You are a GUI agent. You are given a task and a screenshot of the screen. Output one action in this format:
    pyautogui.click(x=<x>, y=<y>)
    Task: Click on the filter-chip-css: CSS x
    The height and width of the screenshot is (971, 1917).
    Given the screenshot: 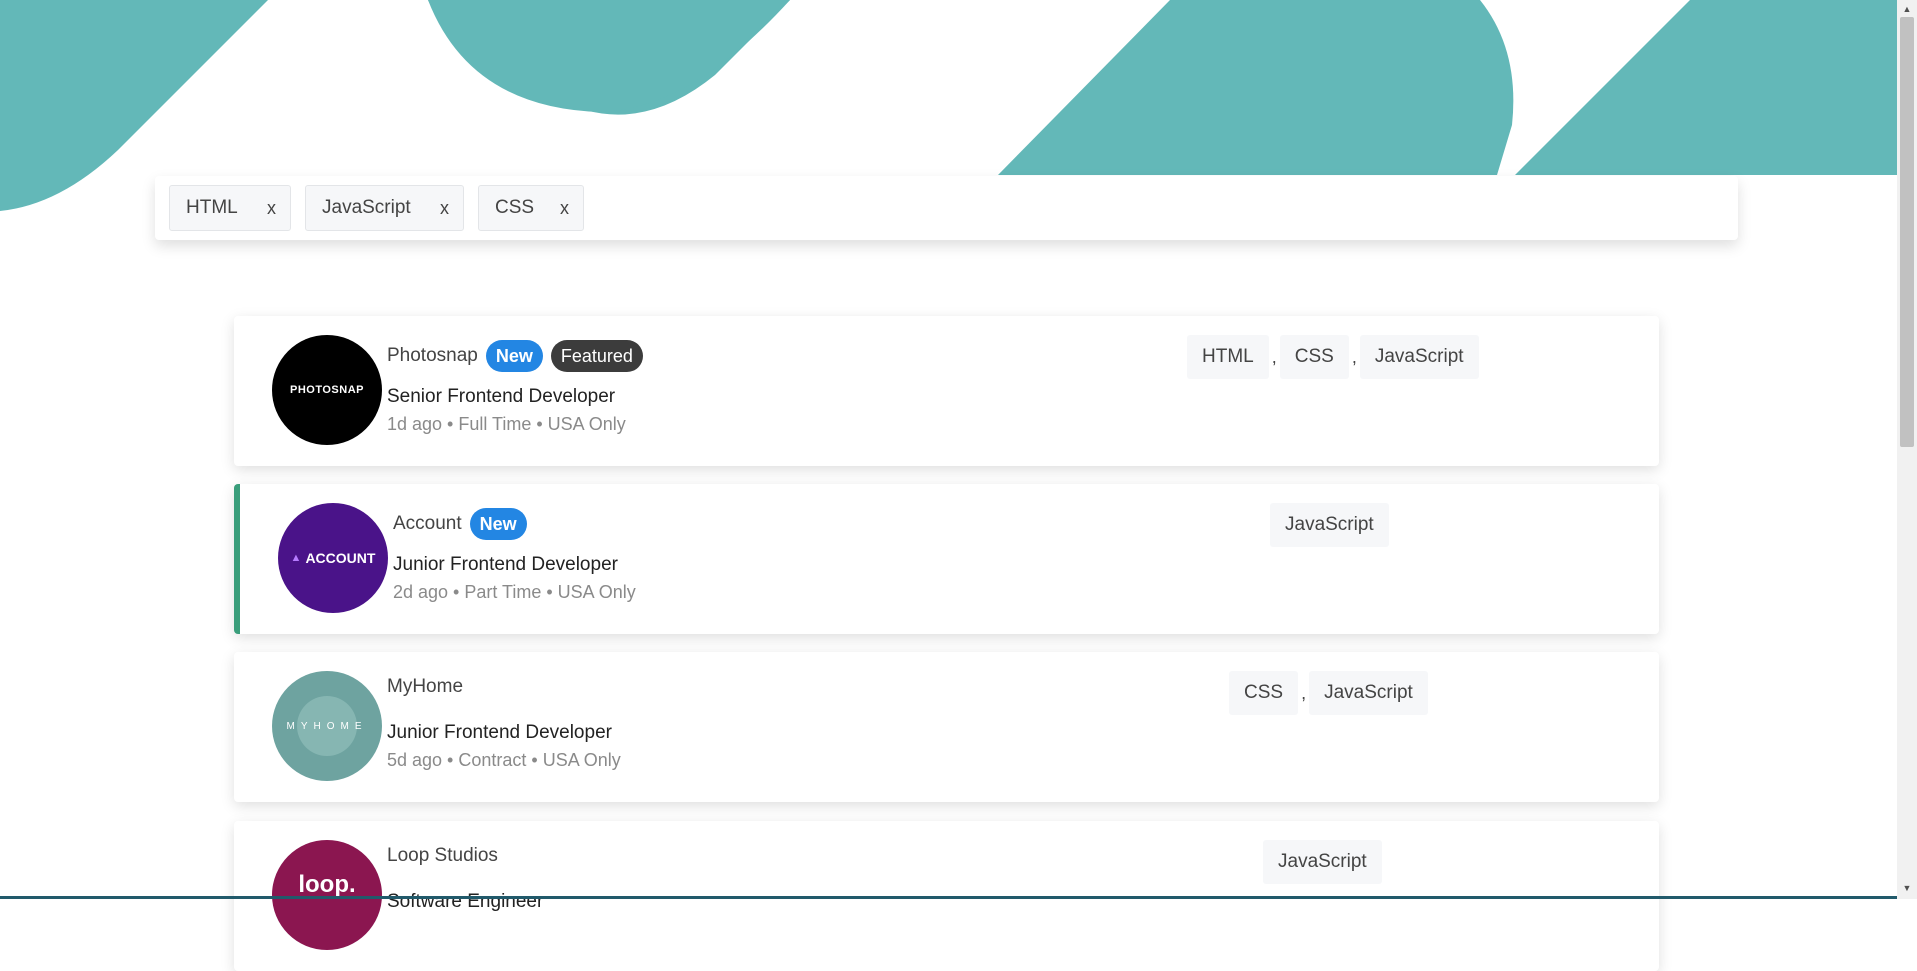 What is the action you would take?
    pyautogui.click(x=531, y=208)
    